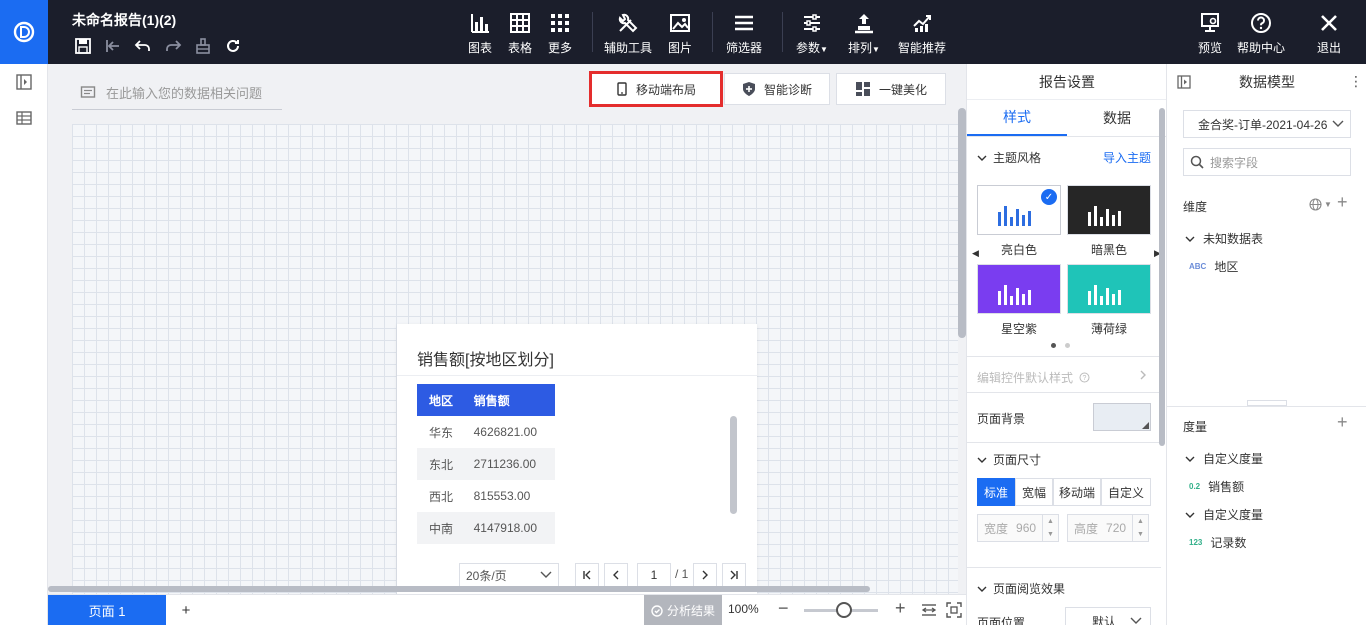 This screenshot has height=625, width=1366. Describe the element at coordinates (1108, 528) in the screenshot. I see `height-field: 高度 720 ▲ ▼` at that location.